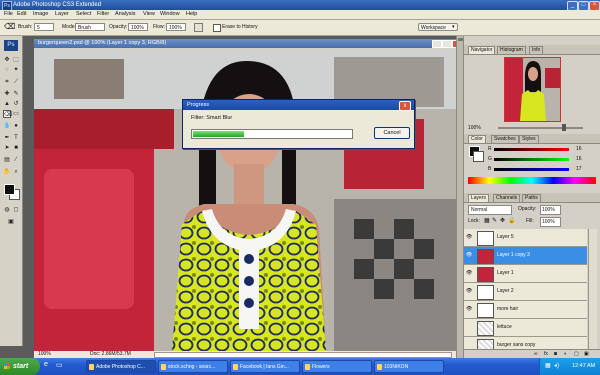 The height and width of the screenshot is (375, 600). Describe the element at coordinates (556, 366) in the screenshot. I see `volume-icon: ◂)` at that location.